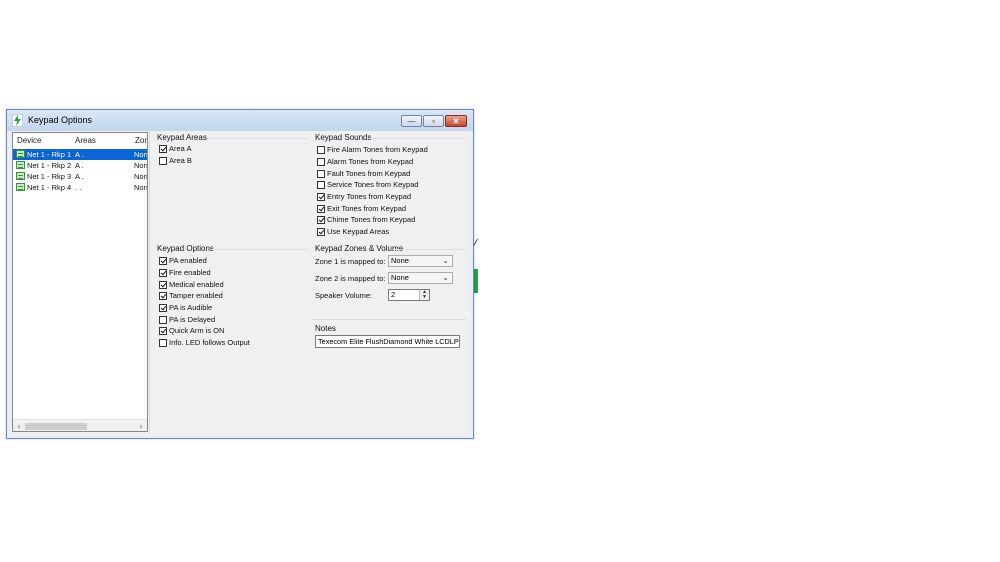 The width and height of the screenshot is (1000, 562). I want to click on checkbox-label: Fire enabled, so click(190, 272).